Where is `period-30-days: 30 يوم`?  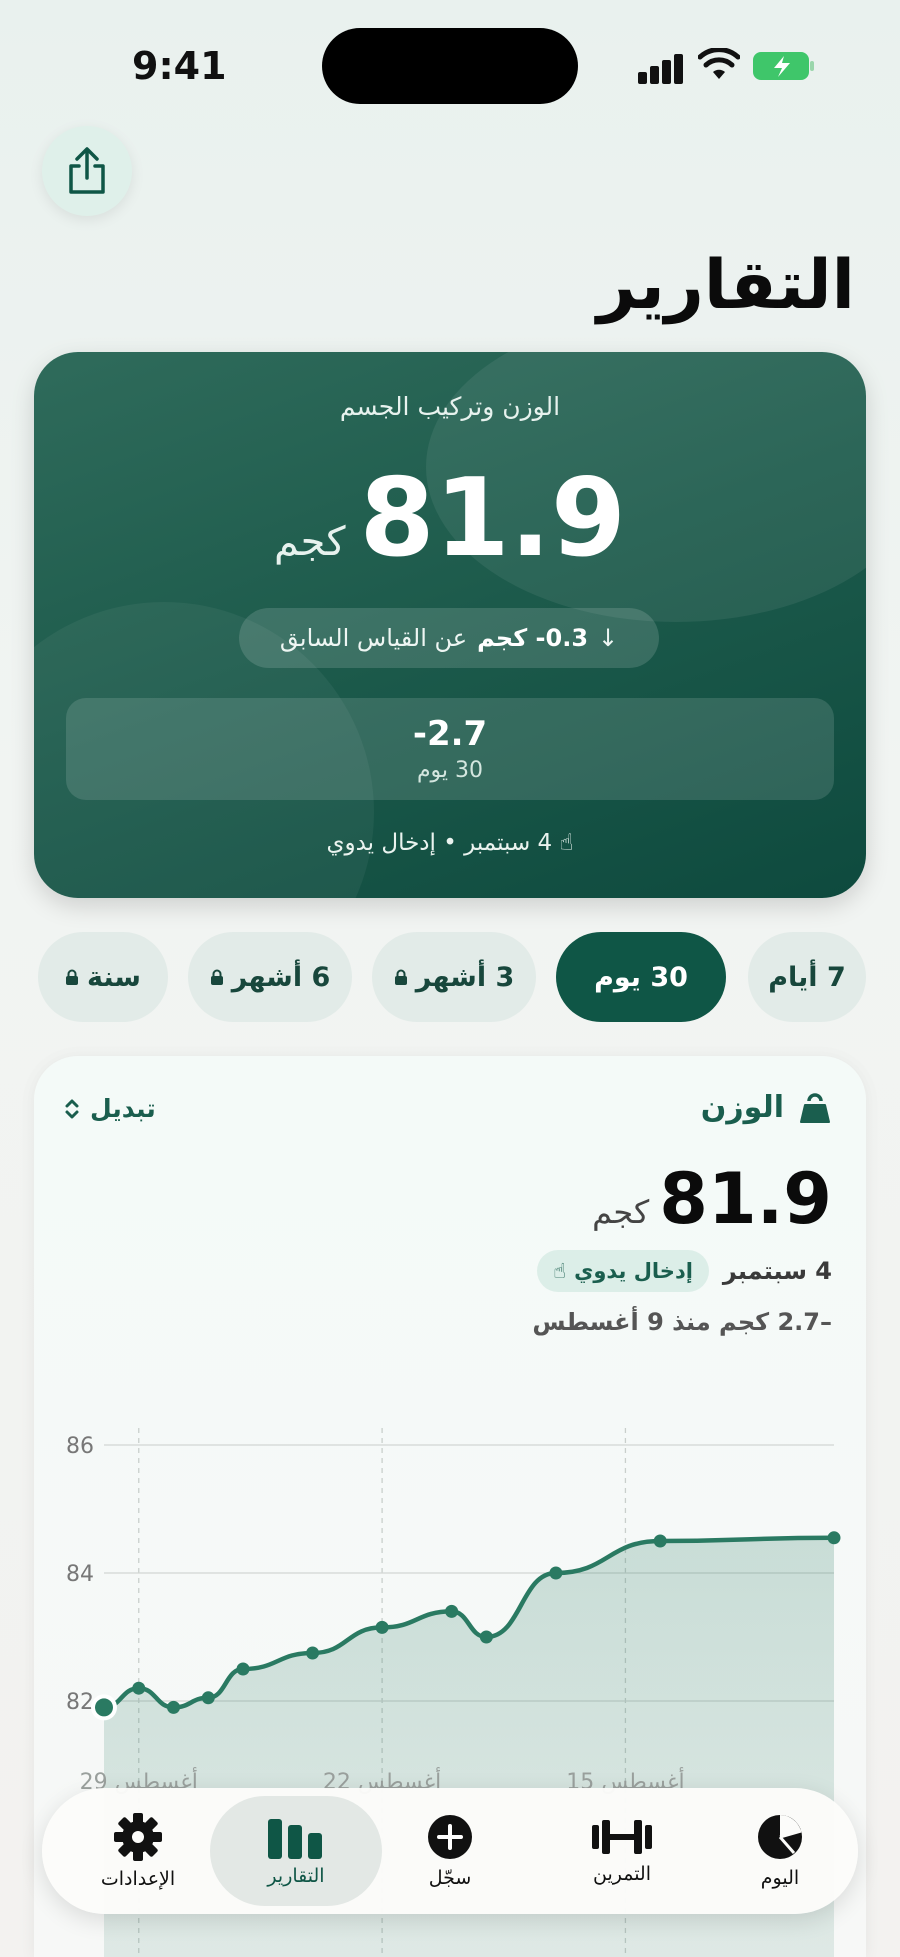
period-30-days: 30 يوم is located at coordinates (641, 977).